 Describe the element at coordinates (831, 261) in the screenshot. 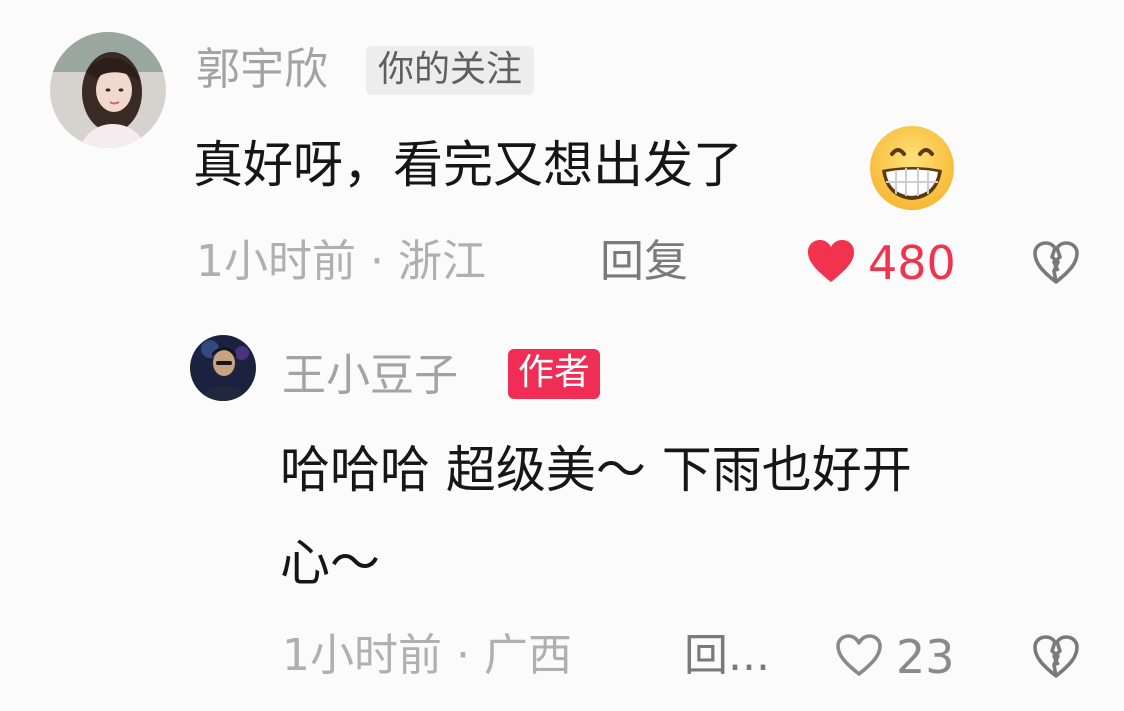

I see `heart-filled-icon` at that location.